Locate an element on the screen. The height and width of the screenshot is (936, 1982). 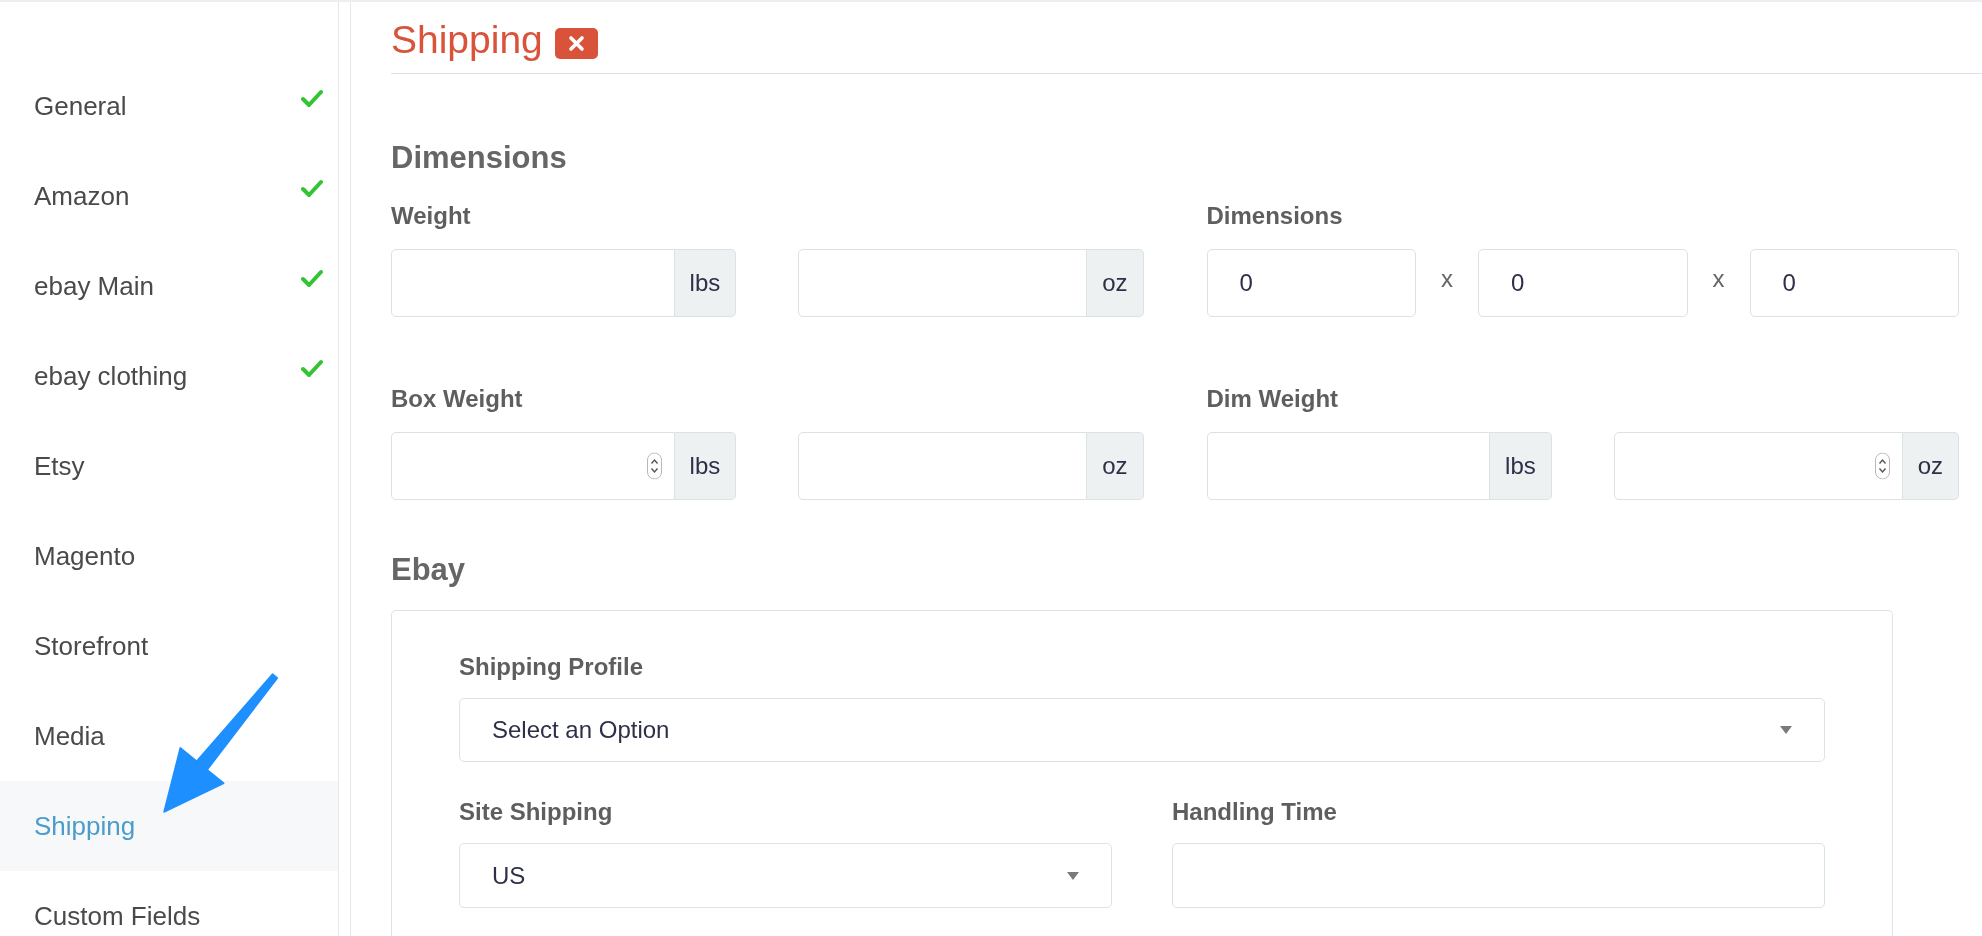
sidebar-item: Amazon is located at coordinates (169, 196).